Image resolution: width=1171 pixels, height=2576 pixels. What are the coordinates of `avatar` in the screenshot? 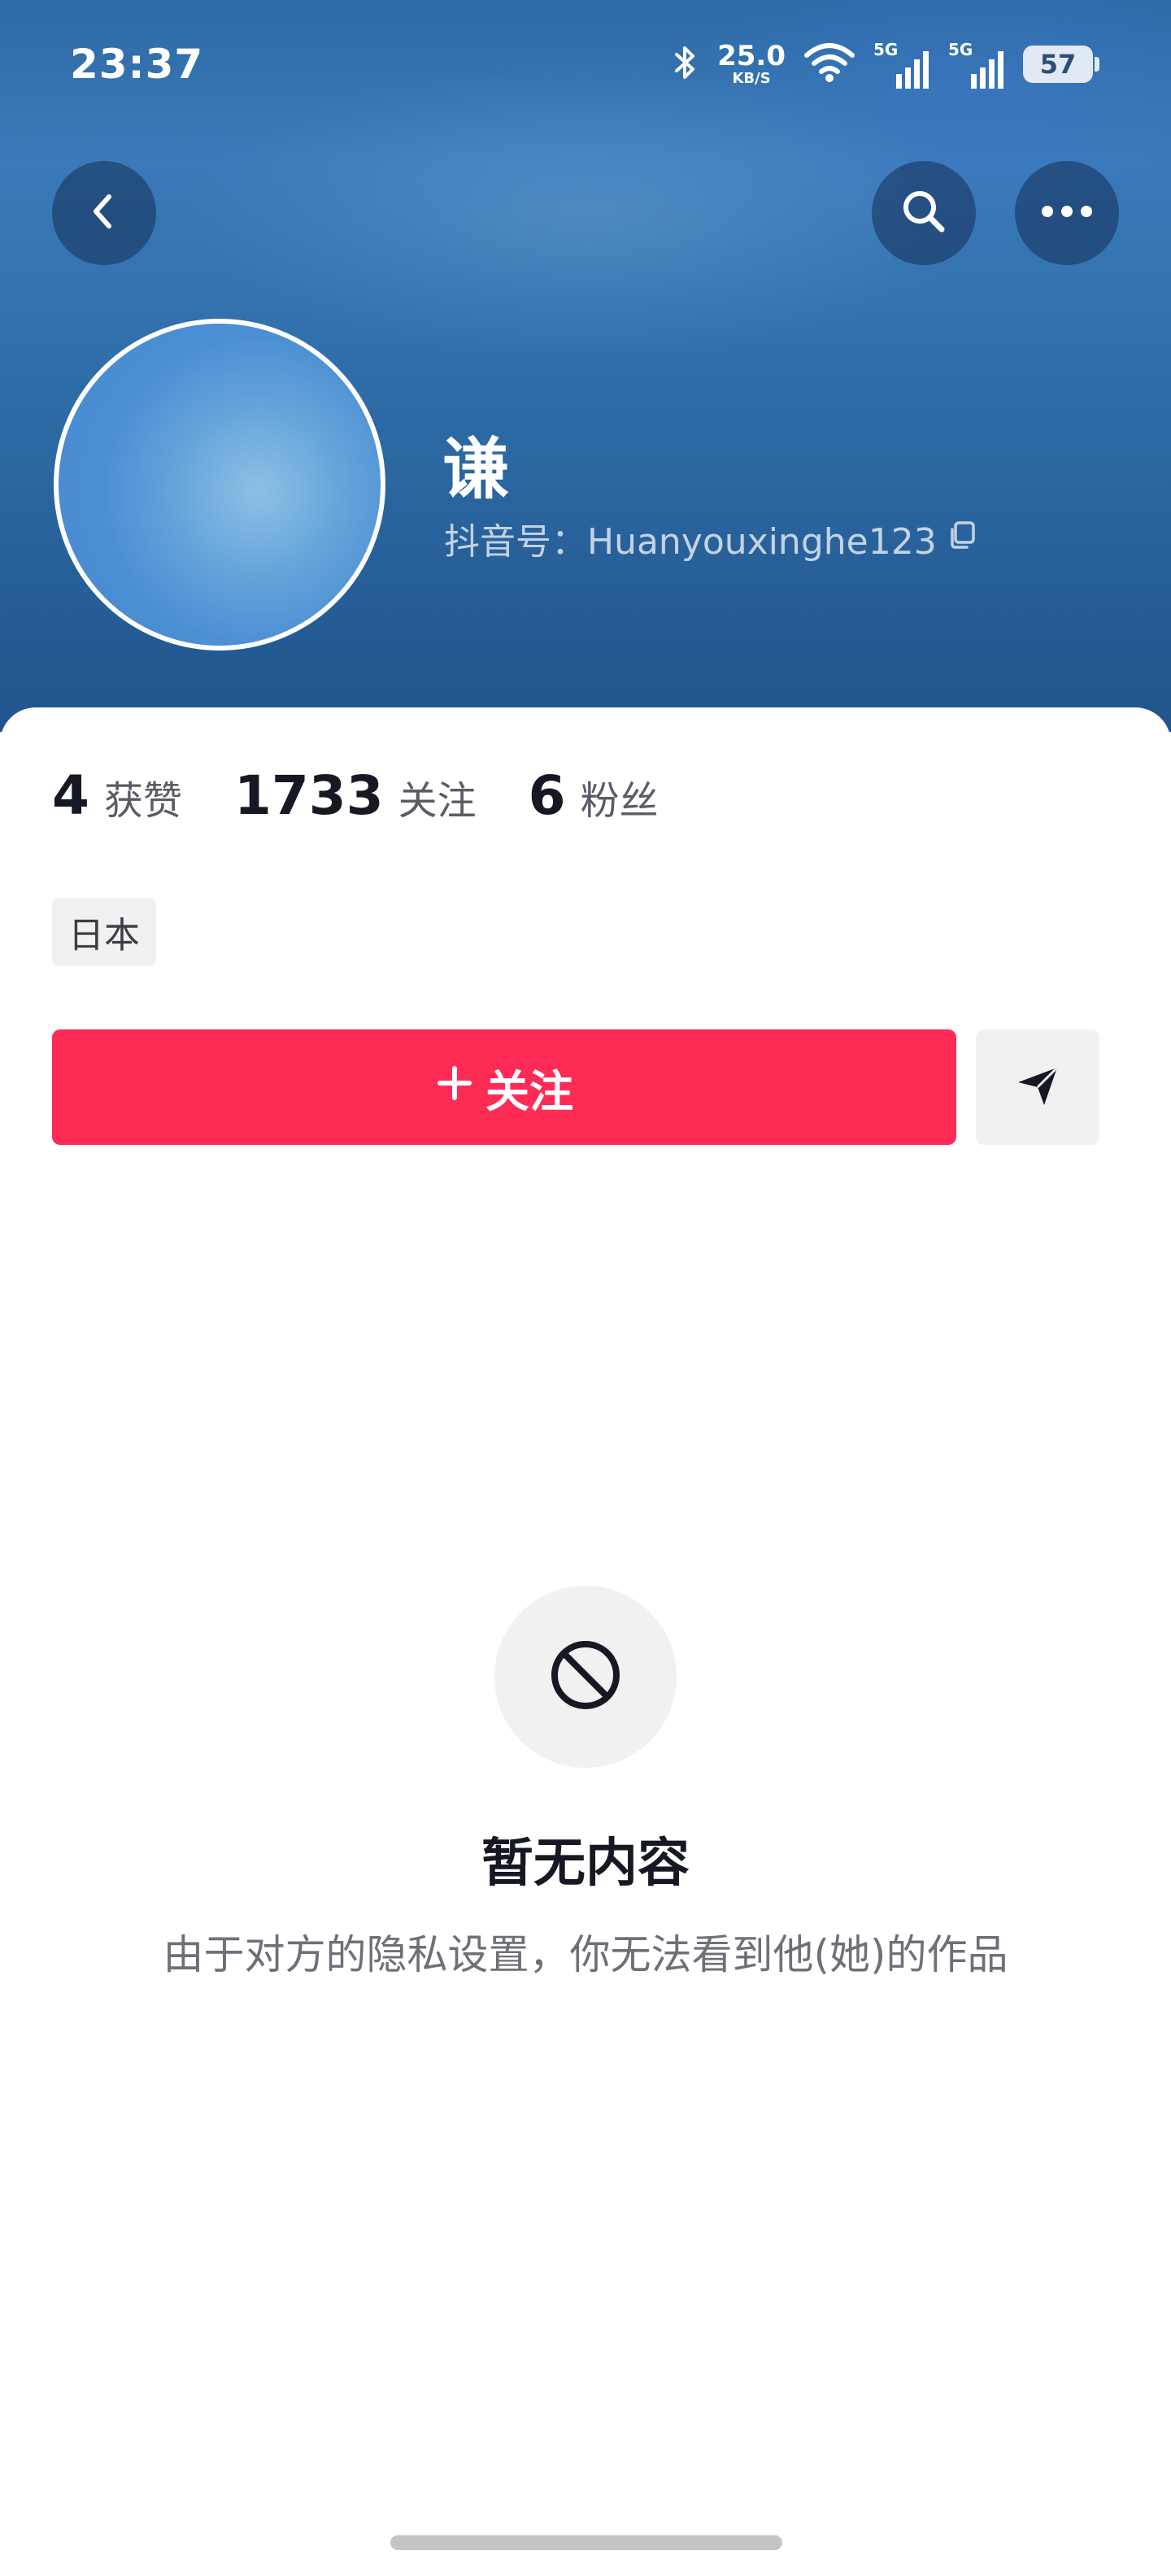 It's located at (220, 485).